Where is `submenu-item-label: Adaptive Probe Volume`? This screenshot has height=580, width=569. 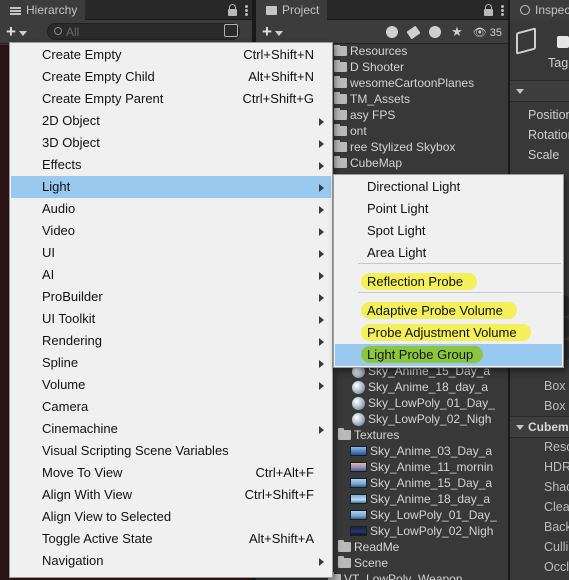
submenu-item-label: Adaptive Probe Volume is located at coordinates (439, 311).